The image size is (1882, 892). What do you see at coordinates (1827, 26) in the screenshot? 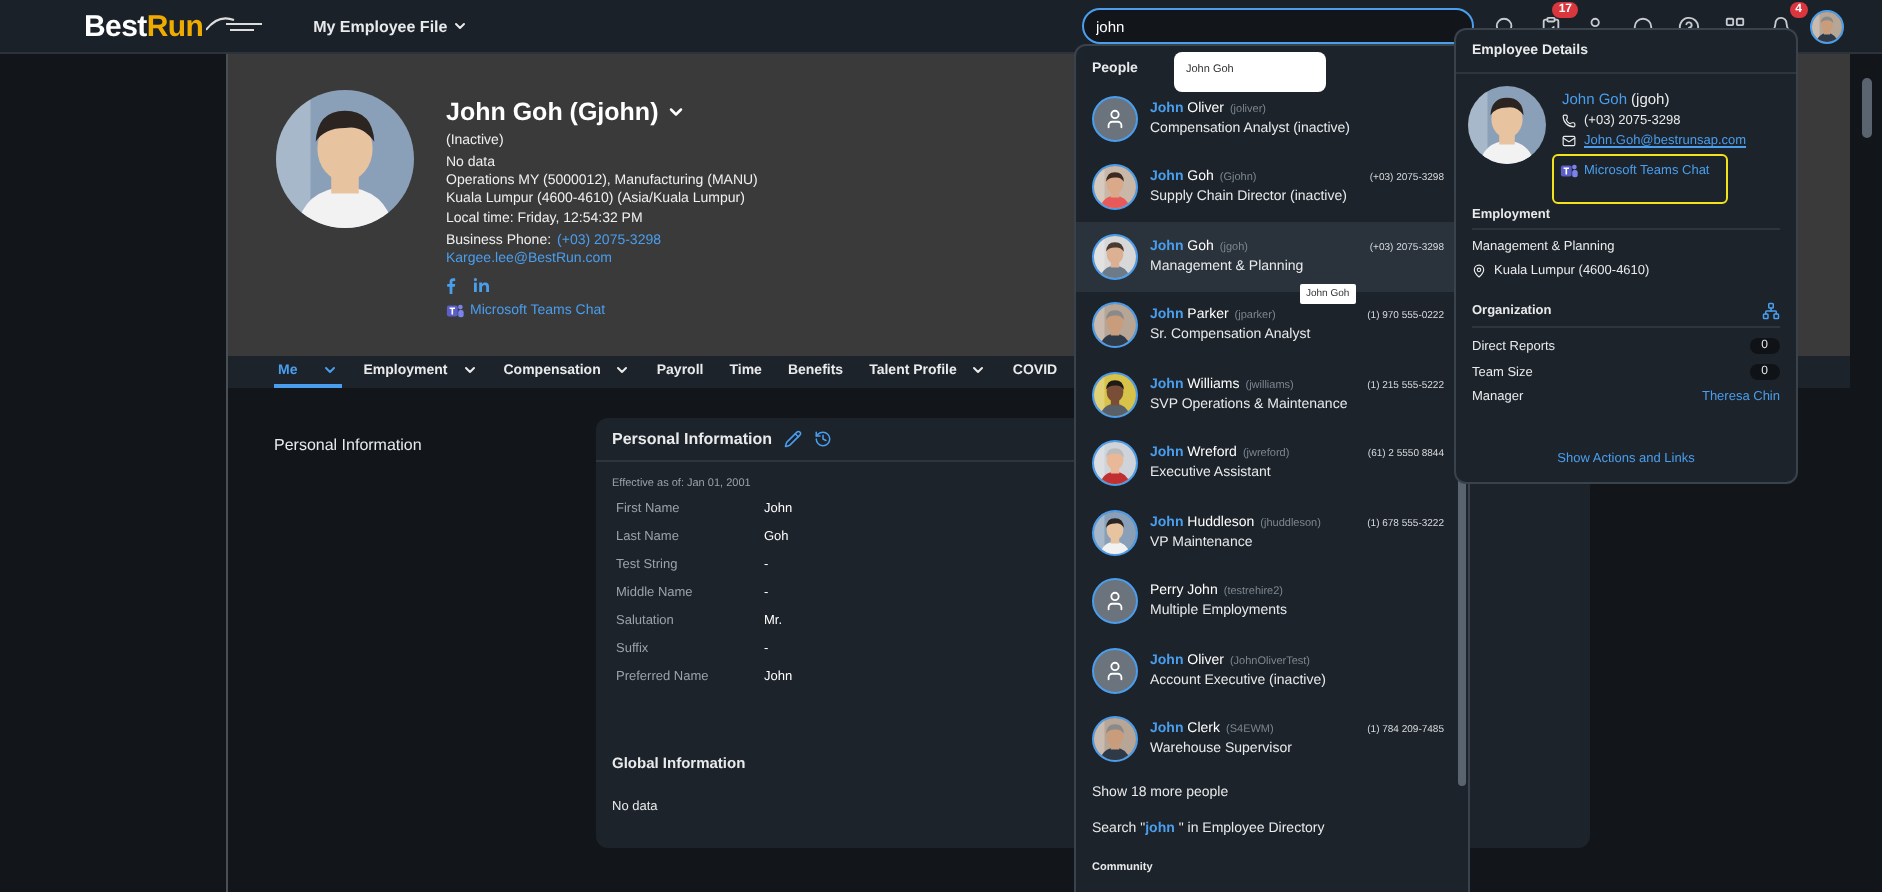
I see `user-avatar` at bounding box center [1827, 26].